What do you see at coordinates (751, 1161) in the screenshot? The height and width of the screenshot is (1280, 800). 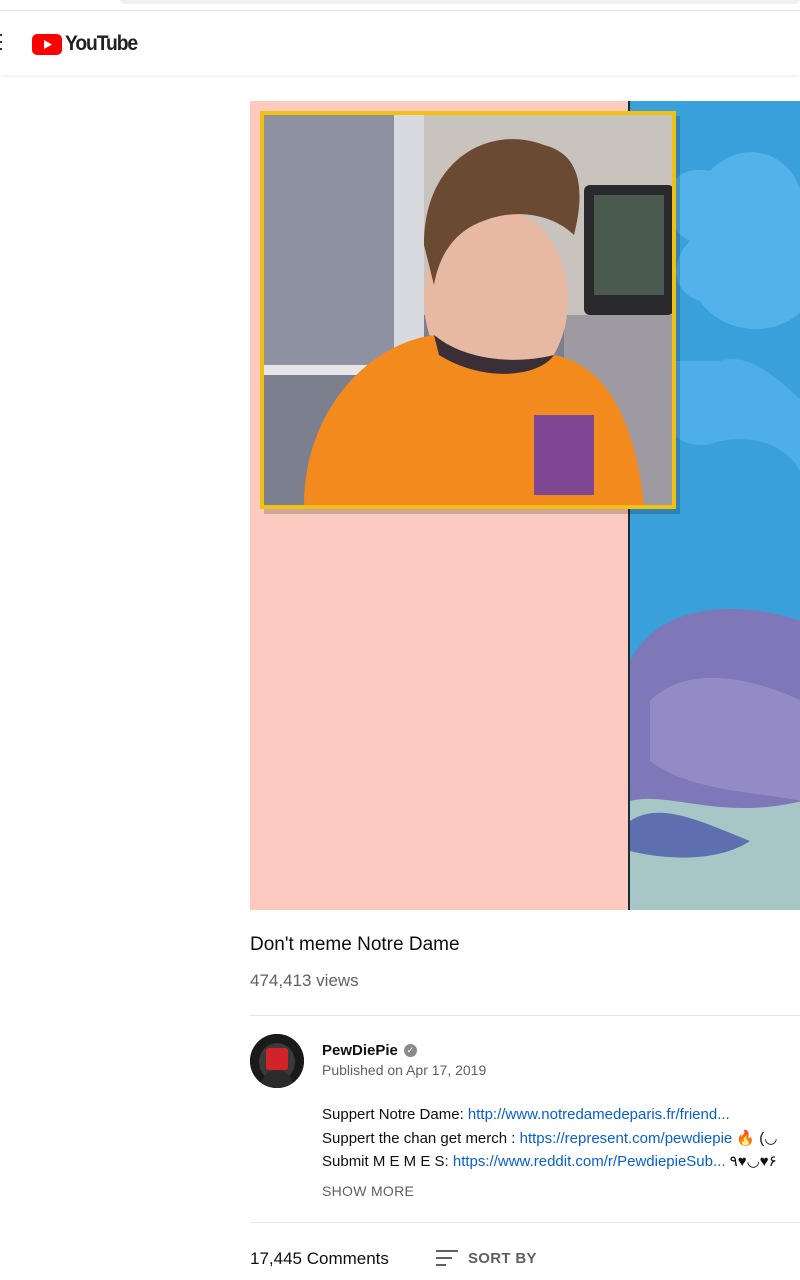 I see `description-emoji-3: ٩♥◡♥۶` at bounding box center [751, 1161].